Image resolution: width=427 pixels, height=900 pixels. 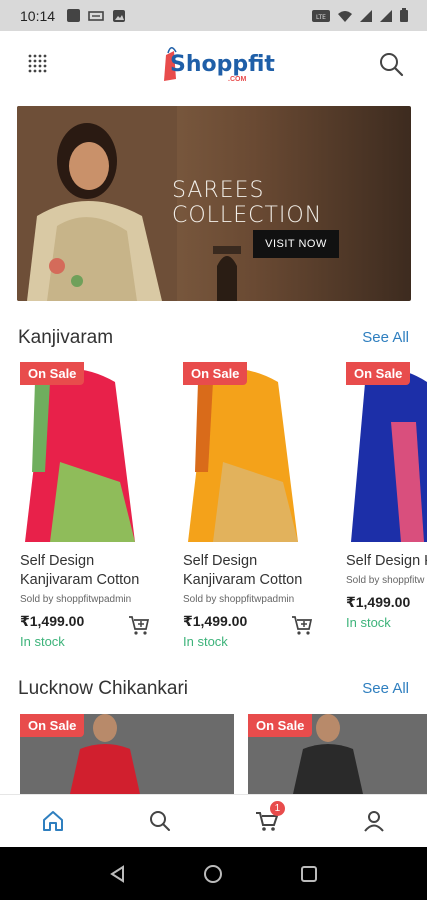 I want to click on signal-icon, so click(x=366, y=15).